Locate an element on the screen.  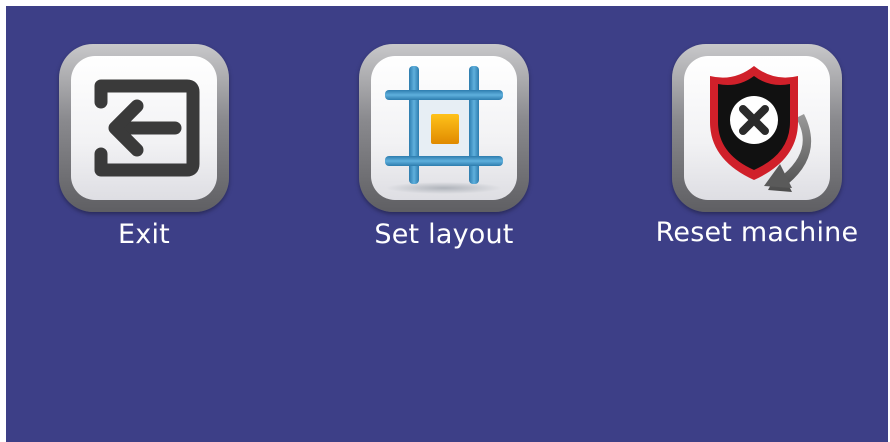
layout-icon-frame is located at coordinates (444, 128).